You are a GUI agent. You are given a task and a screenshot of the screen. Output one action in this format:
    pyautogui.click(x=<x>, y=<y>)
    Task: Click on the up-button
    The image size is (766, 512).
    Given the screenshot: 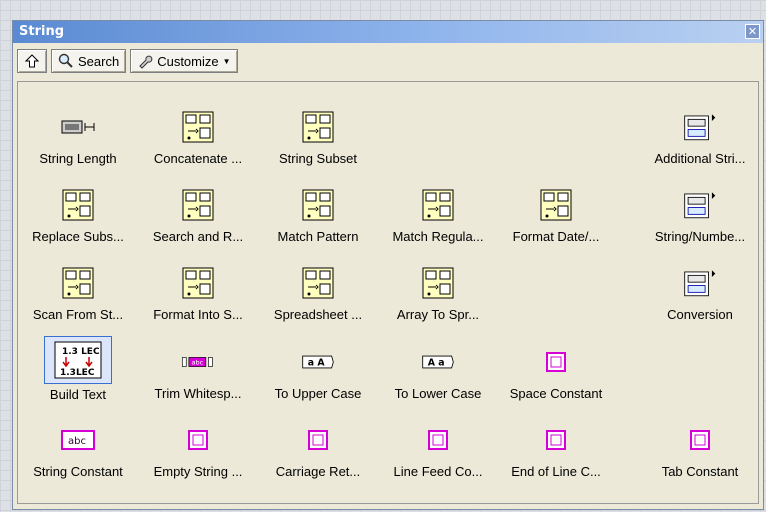 What is the action you would take?
    pyautogui.click(x=32, y=61)
    